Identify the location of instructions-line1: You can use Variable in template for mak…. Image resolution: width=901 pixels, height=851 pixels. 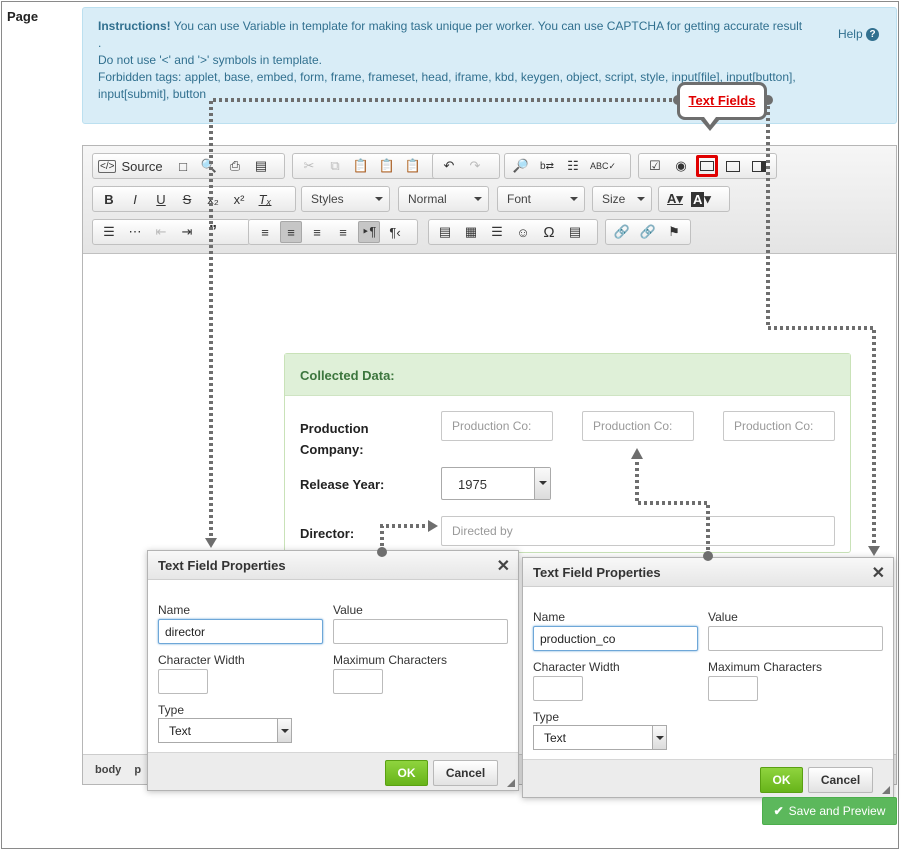
(486, 26).